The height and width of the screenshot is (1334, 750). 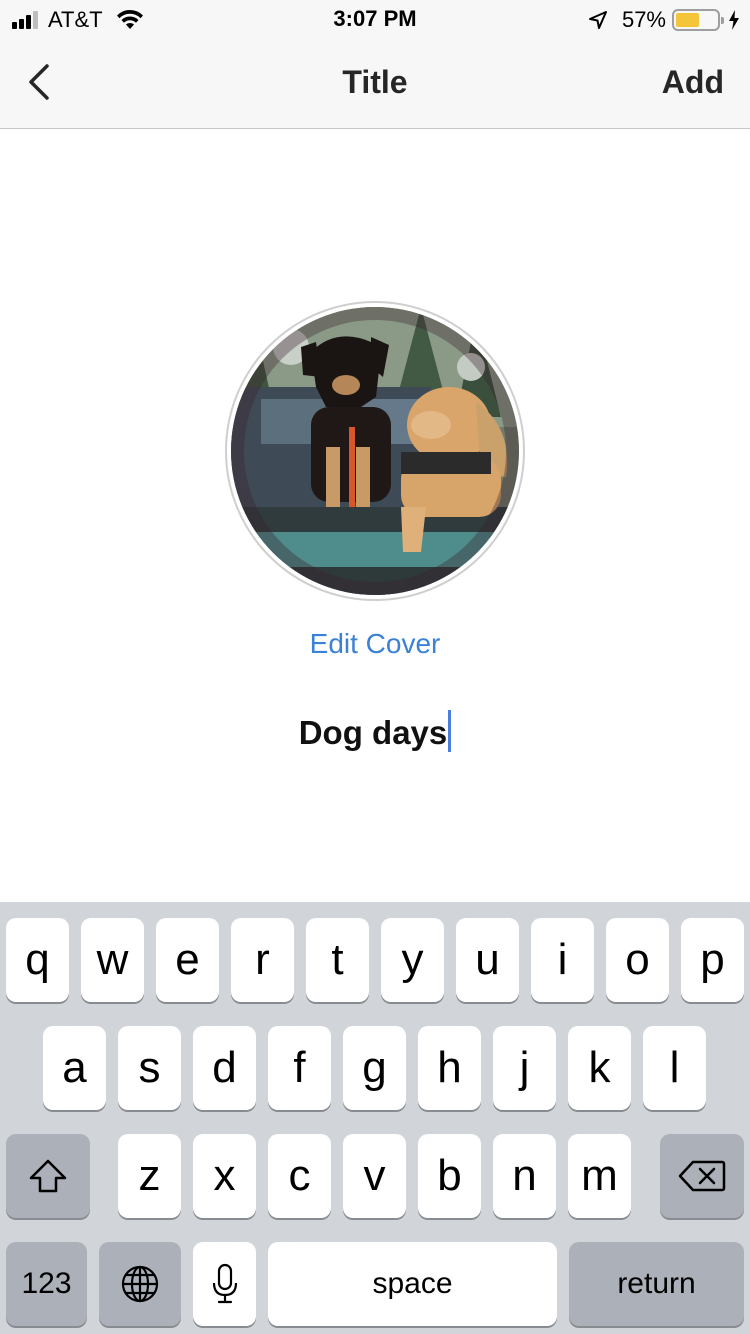 I want to click on battery-icon, so click(x=698, y=20).